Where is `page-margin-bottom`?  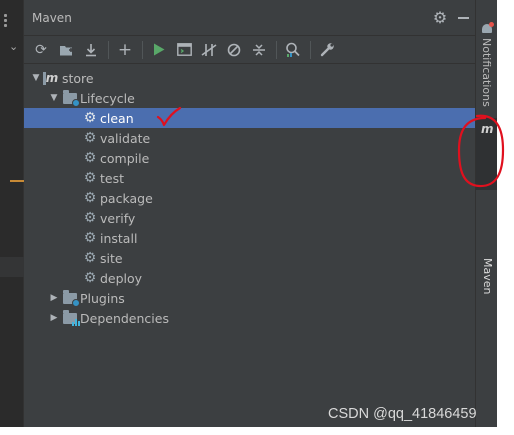 page-margin-bottom is located at coordinates (257, 431).